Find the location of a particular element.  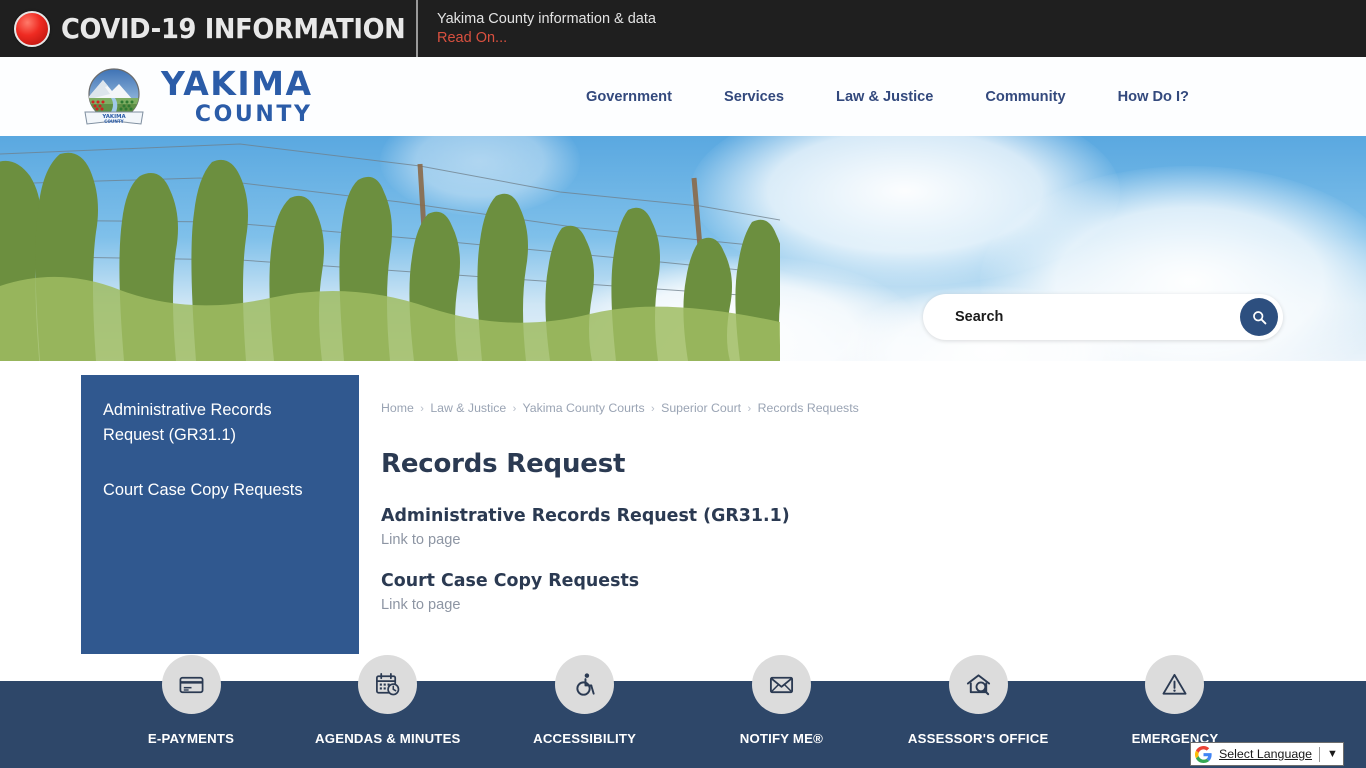

breadcrumb-item-home: Home is located at coordinates (397, 408).